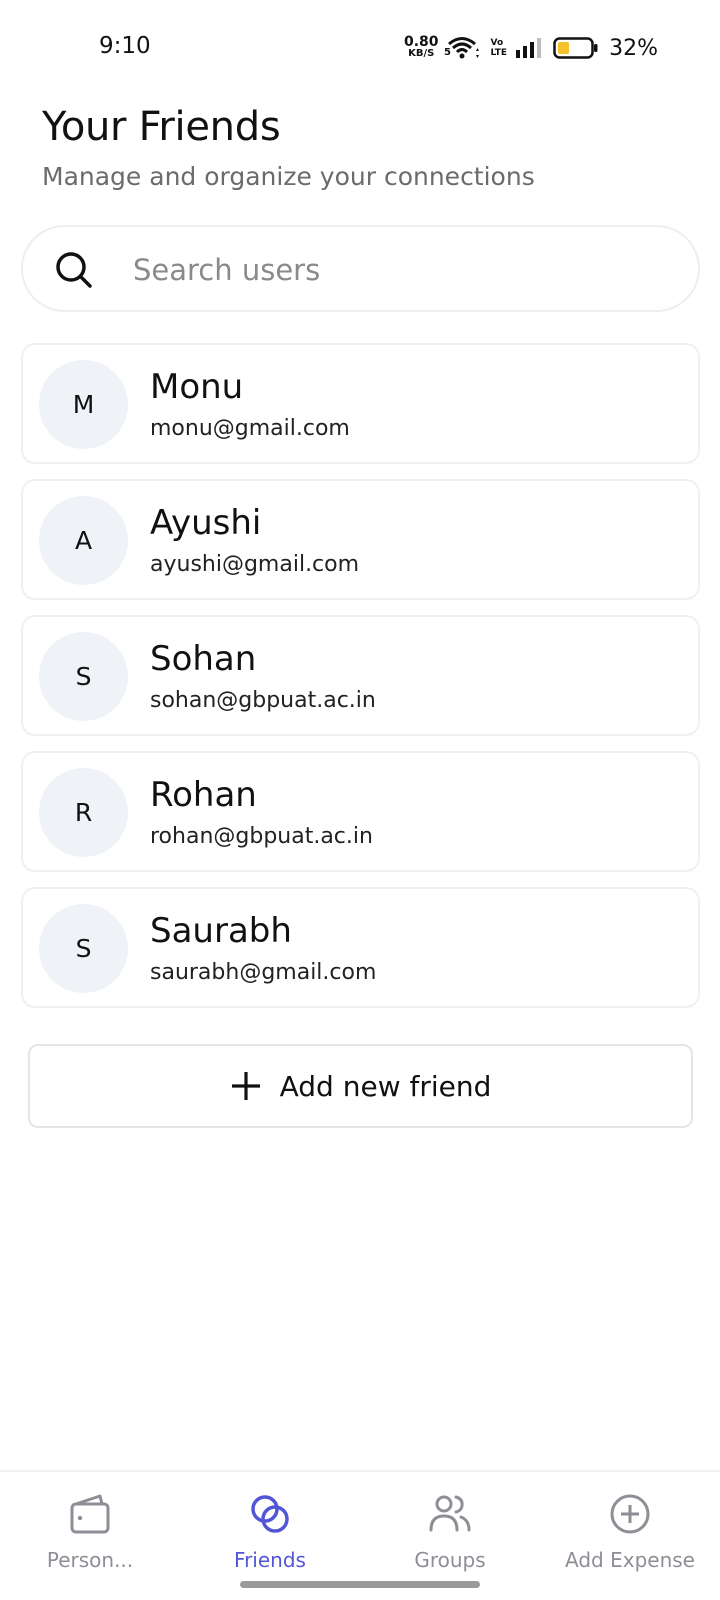  What do you see at coordinates (203, 795) in the screenshot?
I see `friend-name: Rohan` at bounding box center [203, 795].